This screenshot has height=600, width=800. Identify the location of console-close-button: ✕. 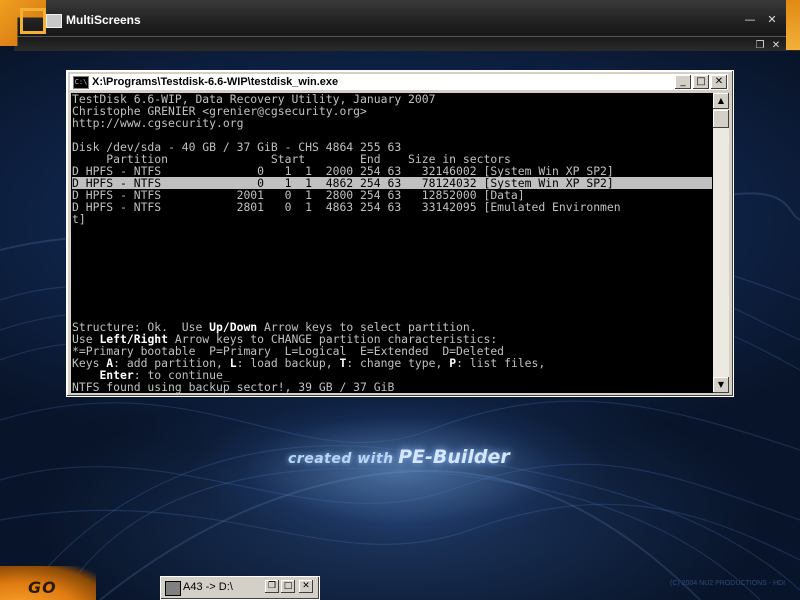
(719, 82).